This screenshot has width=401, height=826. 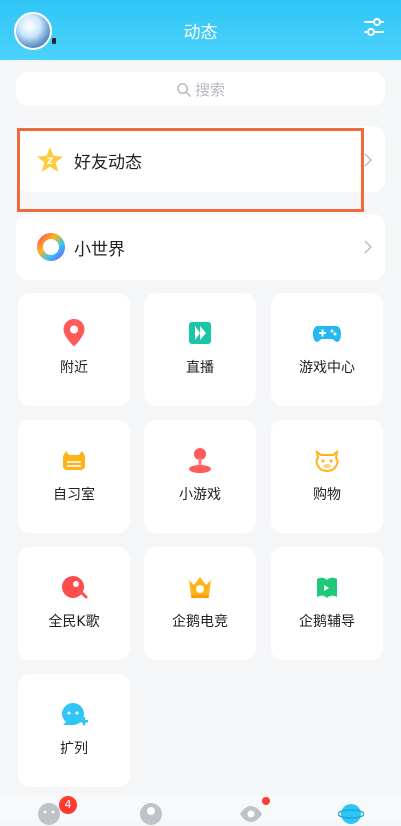 I want to click on tile-live: 直播, so click(x=200, y=349).